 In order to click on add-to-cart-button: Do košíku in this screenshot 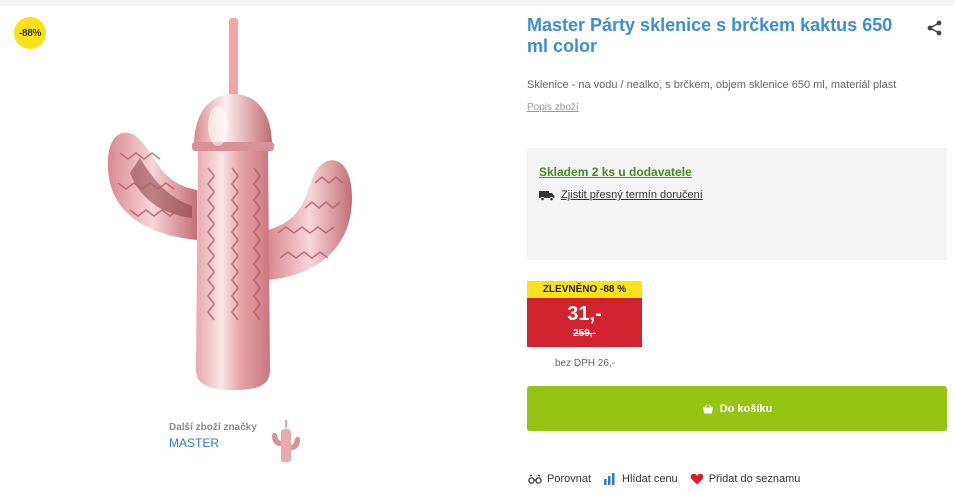, I will do `click(737, 408)`.